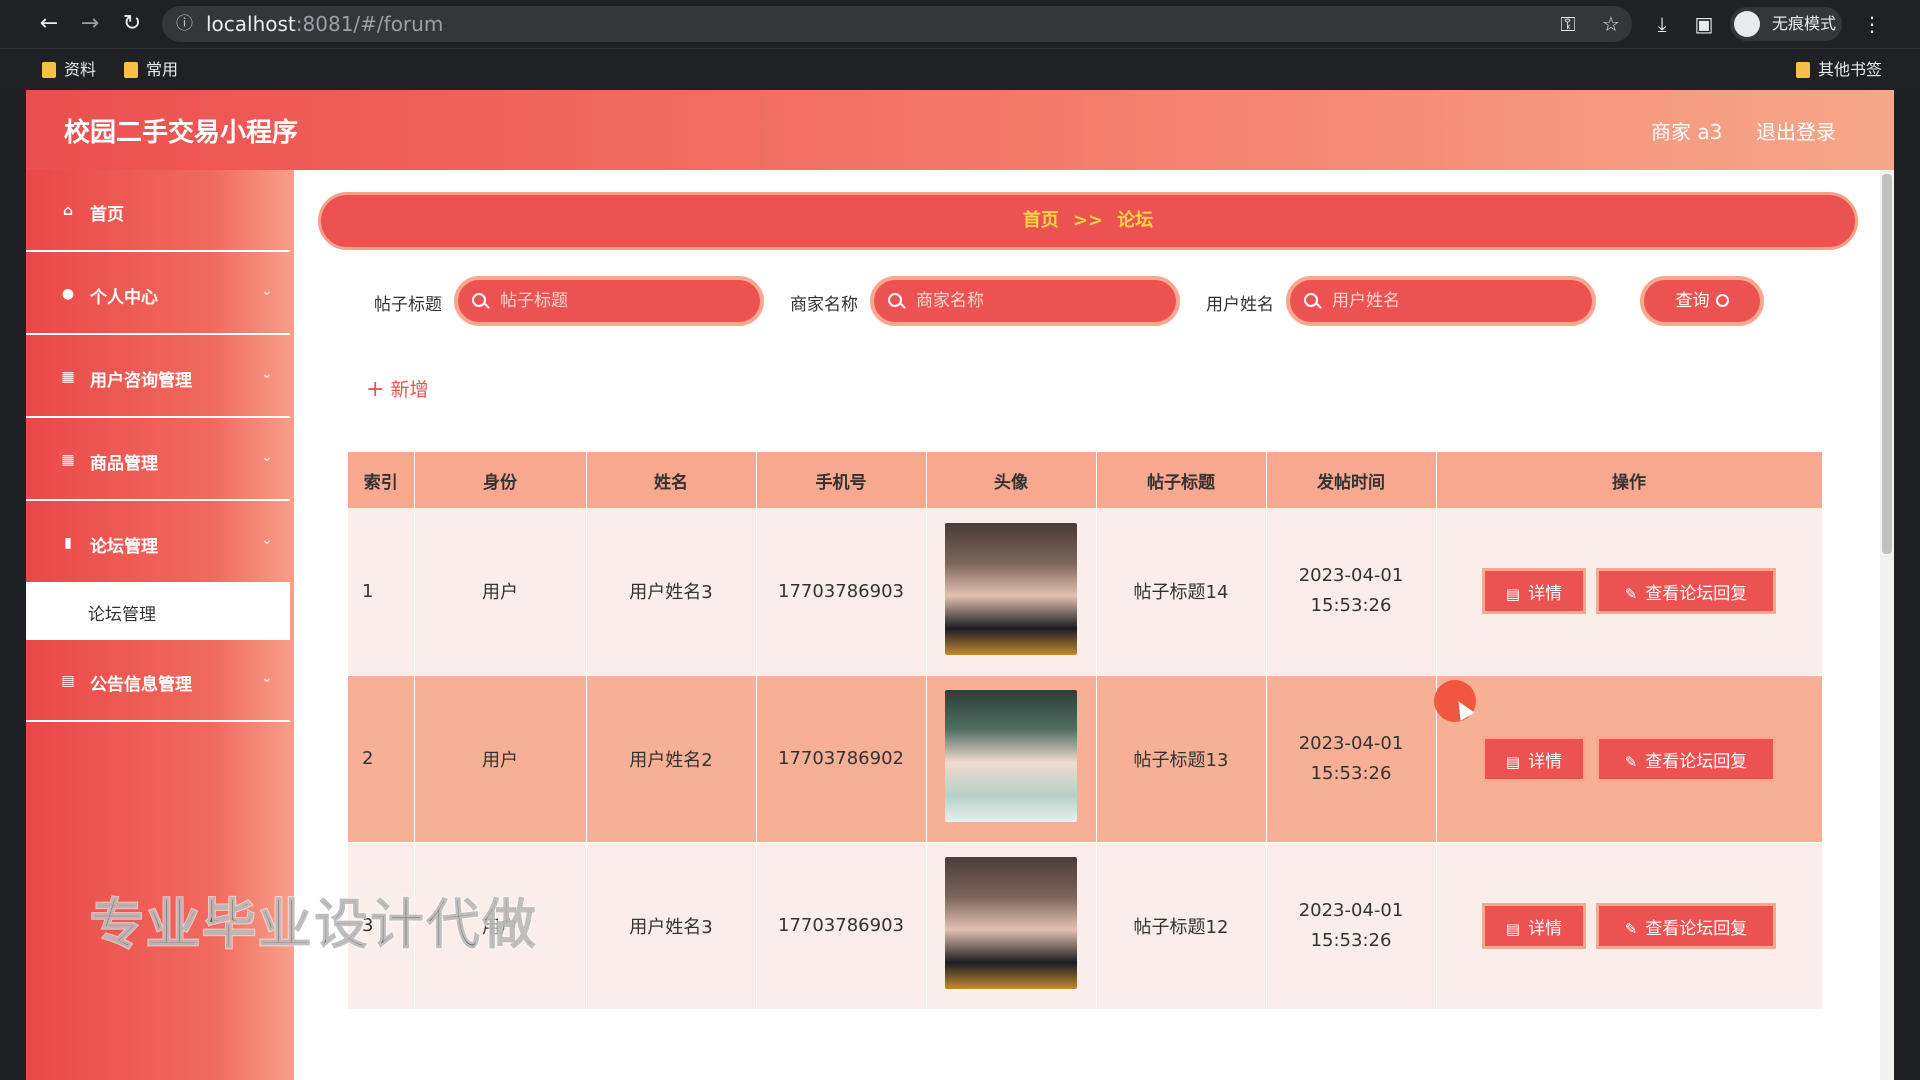  I want to click on bookmark-folder-1: 资料, so click(69, 70).